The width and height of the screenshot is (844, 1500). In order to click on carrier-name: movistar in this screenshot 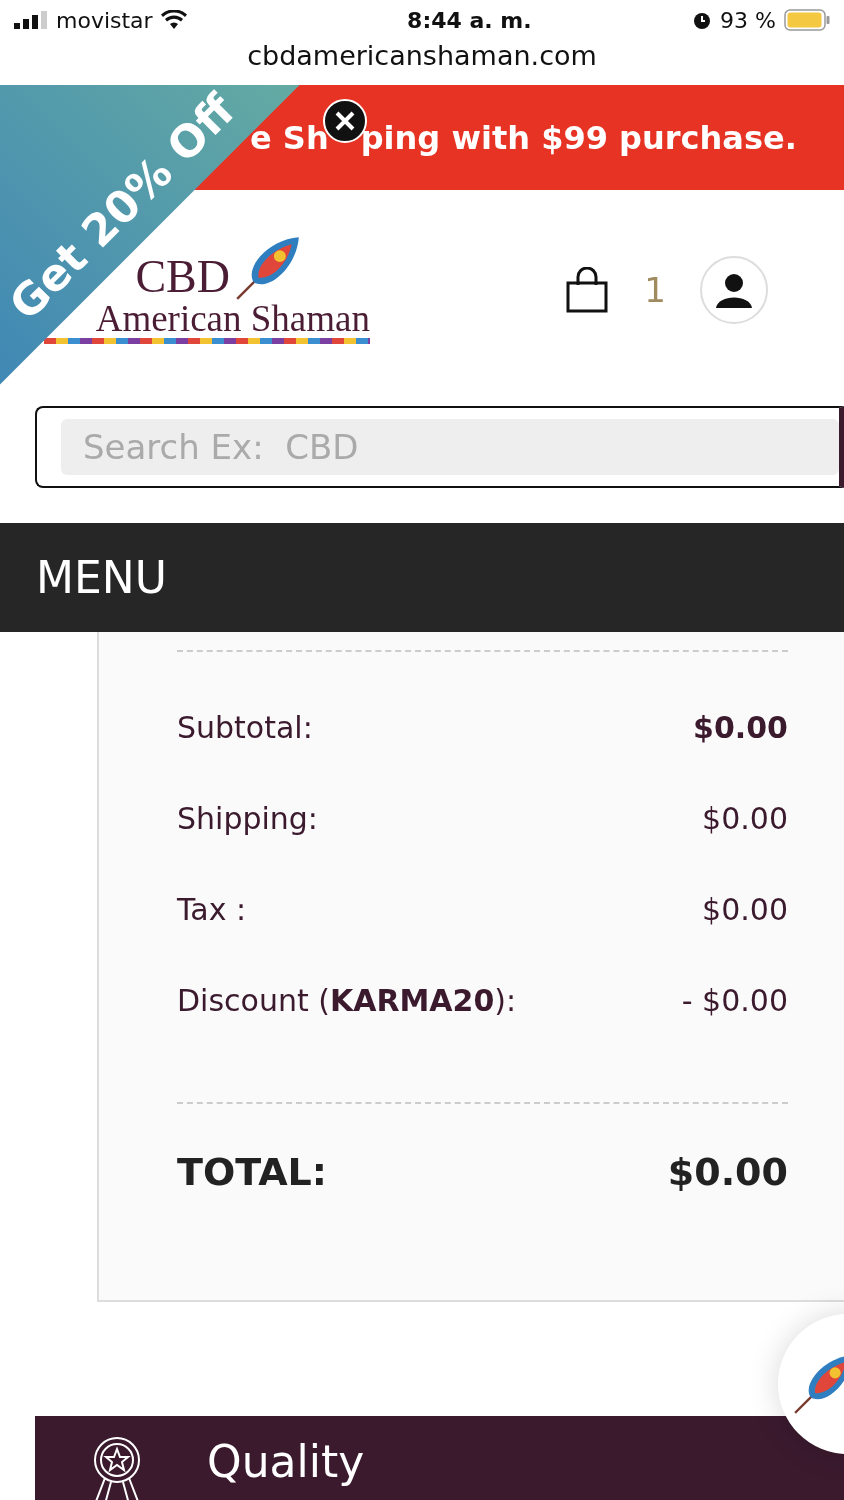, I will do `click(104, 20)`.